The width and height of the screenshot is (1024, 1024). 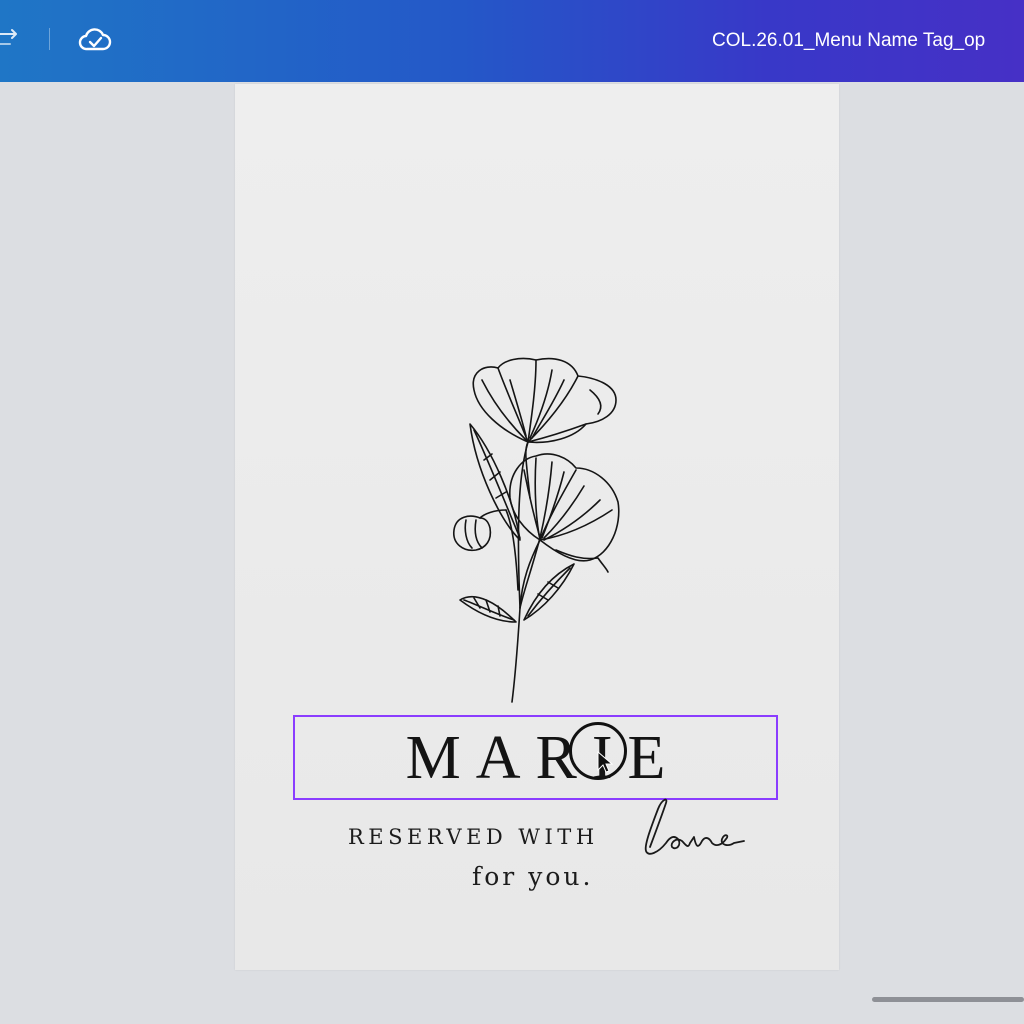 I want to click on love-script-artwork, so click(x=694, y=826).